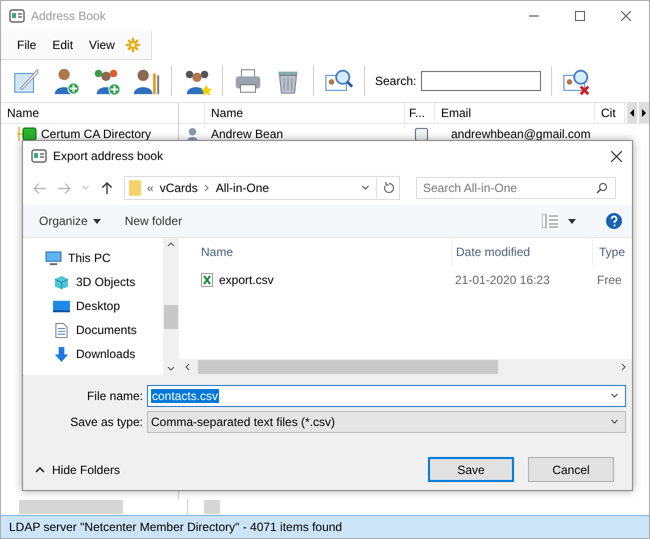 This screenshot has width=650, height=539. What do you see at coordinates (243, 188) in the screenshot?
I see `path-segment: All-in-One` at bounding box center [243, 188].